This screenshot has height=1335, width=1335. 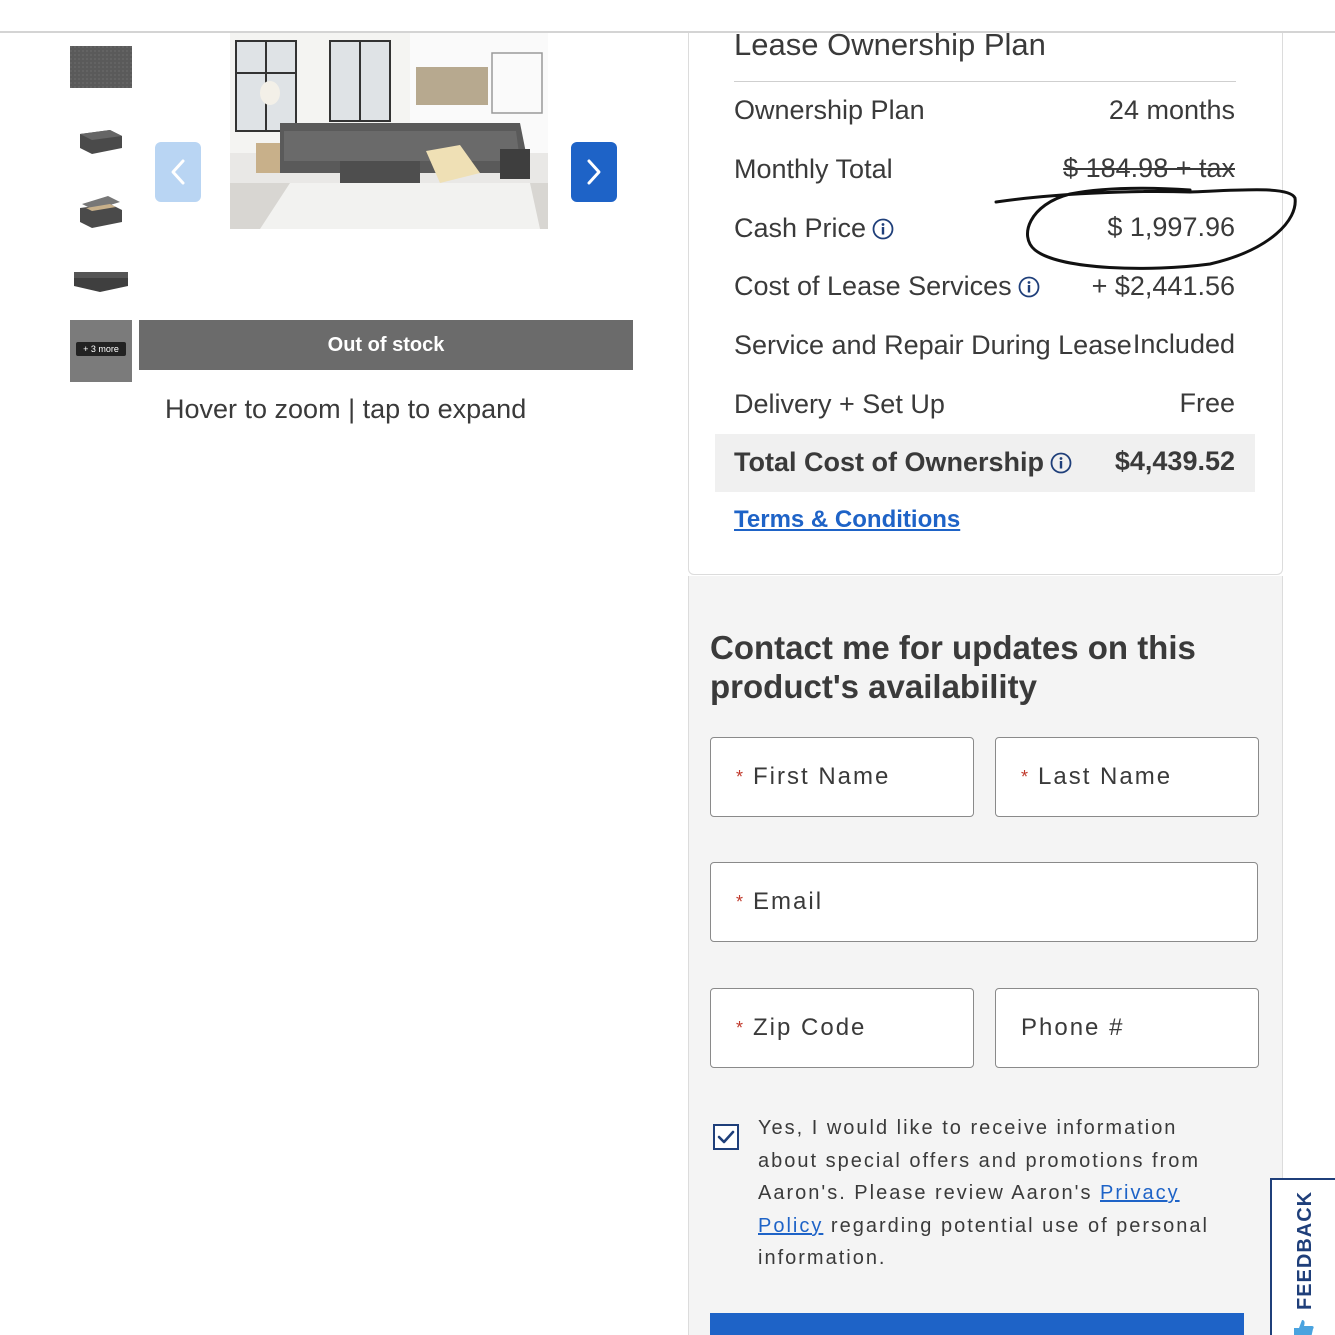 I want to click on thumbnail-storage-ottoman, so click(x=101, y=211).